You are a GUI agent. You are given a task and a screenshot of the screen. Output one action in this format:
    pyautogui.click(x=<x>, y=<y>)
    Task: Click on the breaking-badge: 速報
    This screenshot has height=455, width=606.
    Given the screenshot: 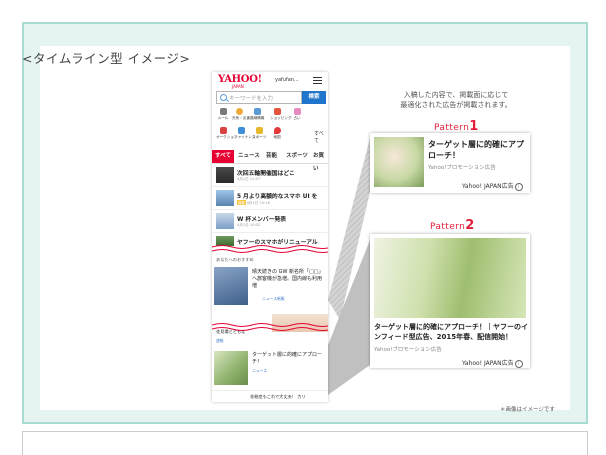 What is the action you would take?
    pyautogui.click(x=241, y=202)
    